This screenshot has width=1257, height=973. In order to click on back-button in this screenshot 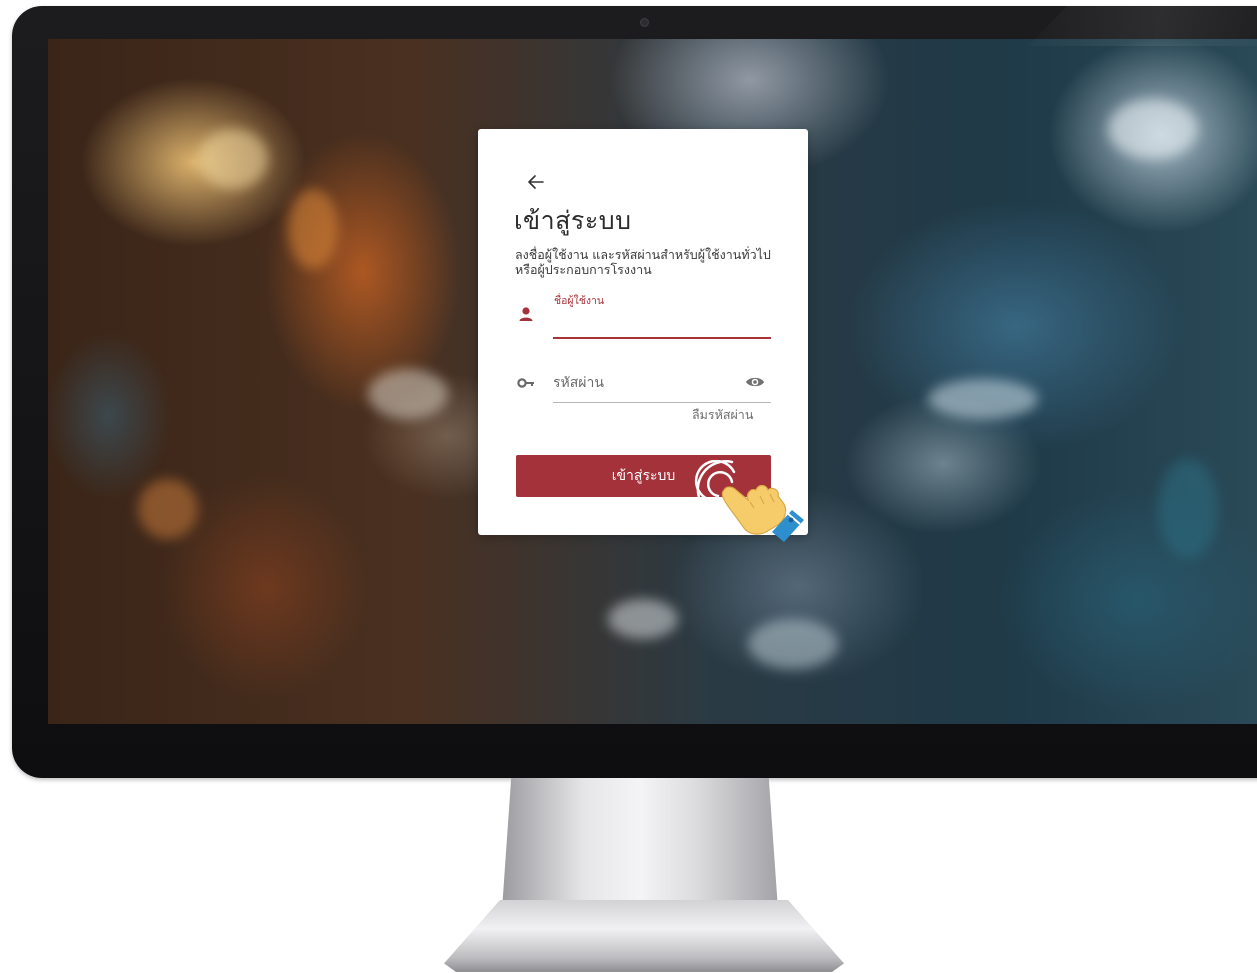, I will do `click(538, 184)`.